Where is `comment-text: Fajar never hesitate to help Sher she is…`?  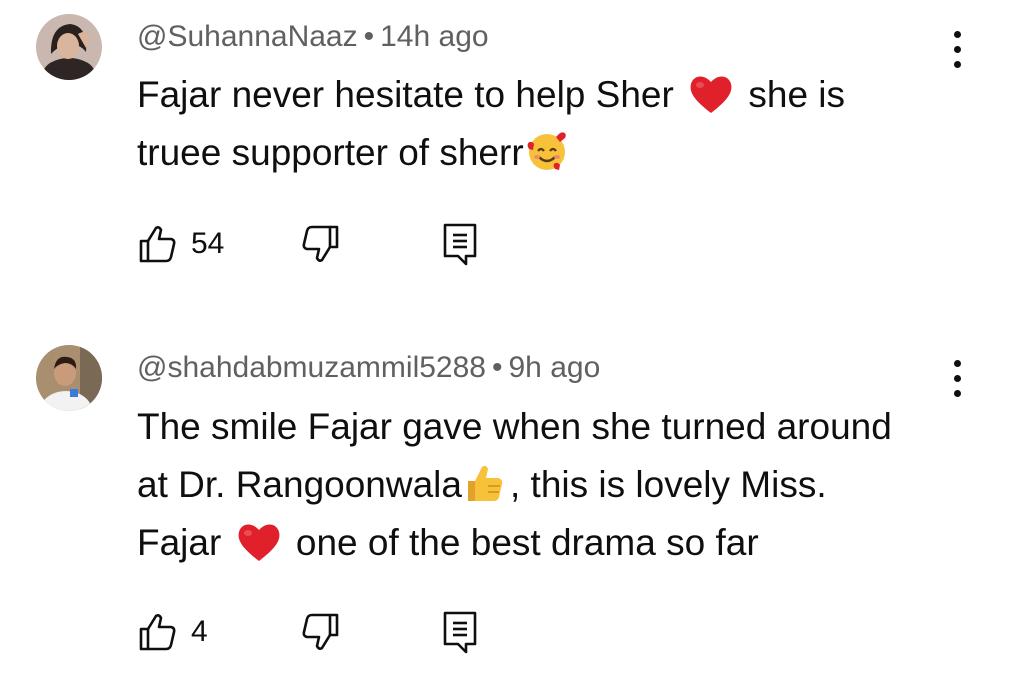 comment-text: Fajar never hesitate to help Sher she is… is located at coordinates (542, 124).